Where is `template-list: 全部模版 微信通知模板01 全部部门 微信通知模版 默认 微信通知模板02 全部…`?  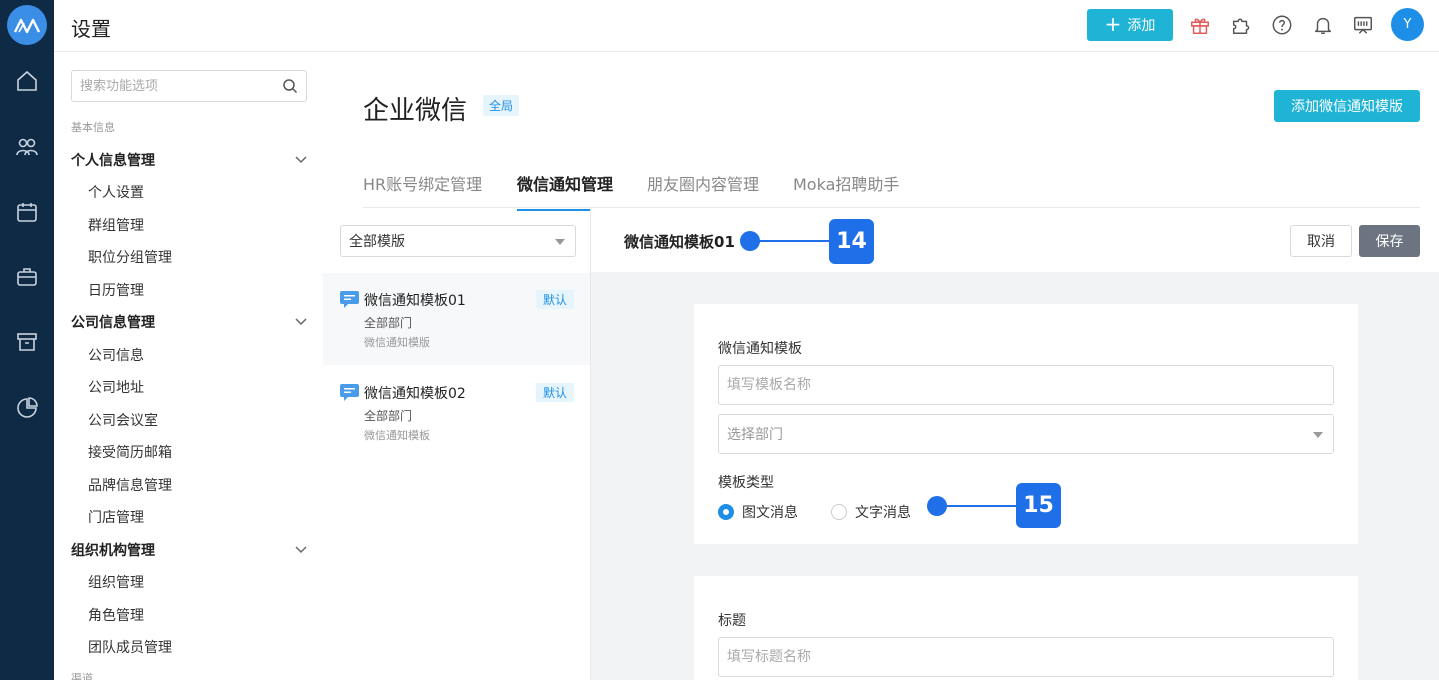 template-list: 全部模版 微信通知模板01 全部部门 微信通知模版 默认 微信通知模板02 全部… is located at coordinates (457, 444).